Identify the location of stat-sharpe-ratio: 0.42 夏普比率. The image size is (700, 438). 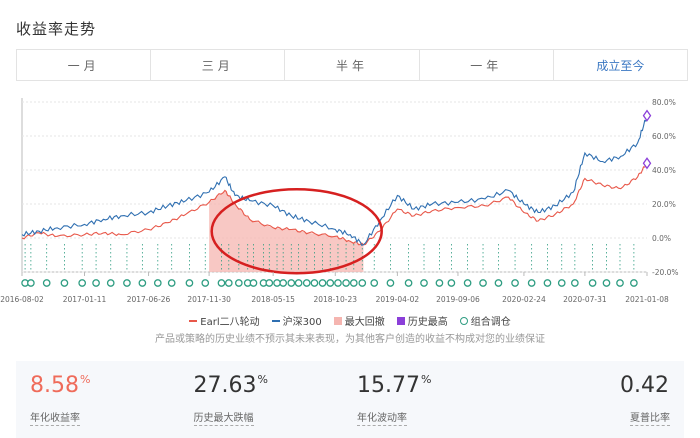
(596, 399).